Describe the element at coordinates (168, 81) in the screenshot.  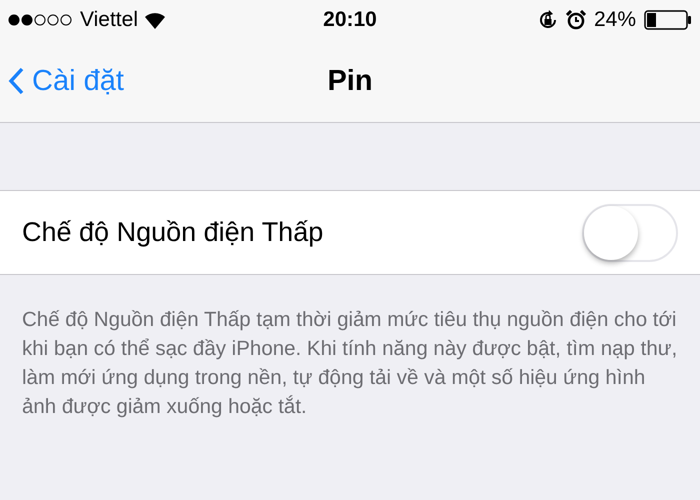
I see `back-link: Cài đặt` at that location.